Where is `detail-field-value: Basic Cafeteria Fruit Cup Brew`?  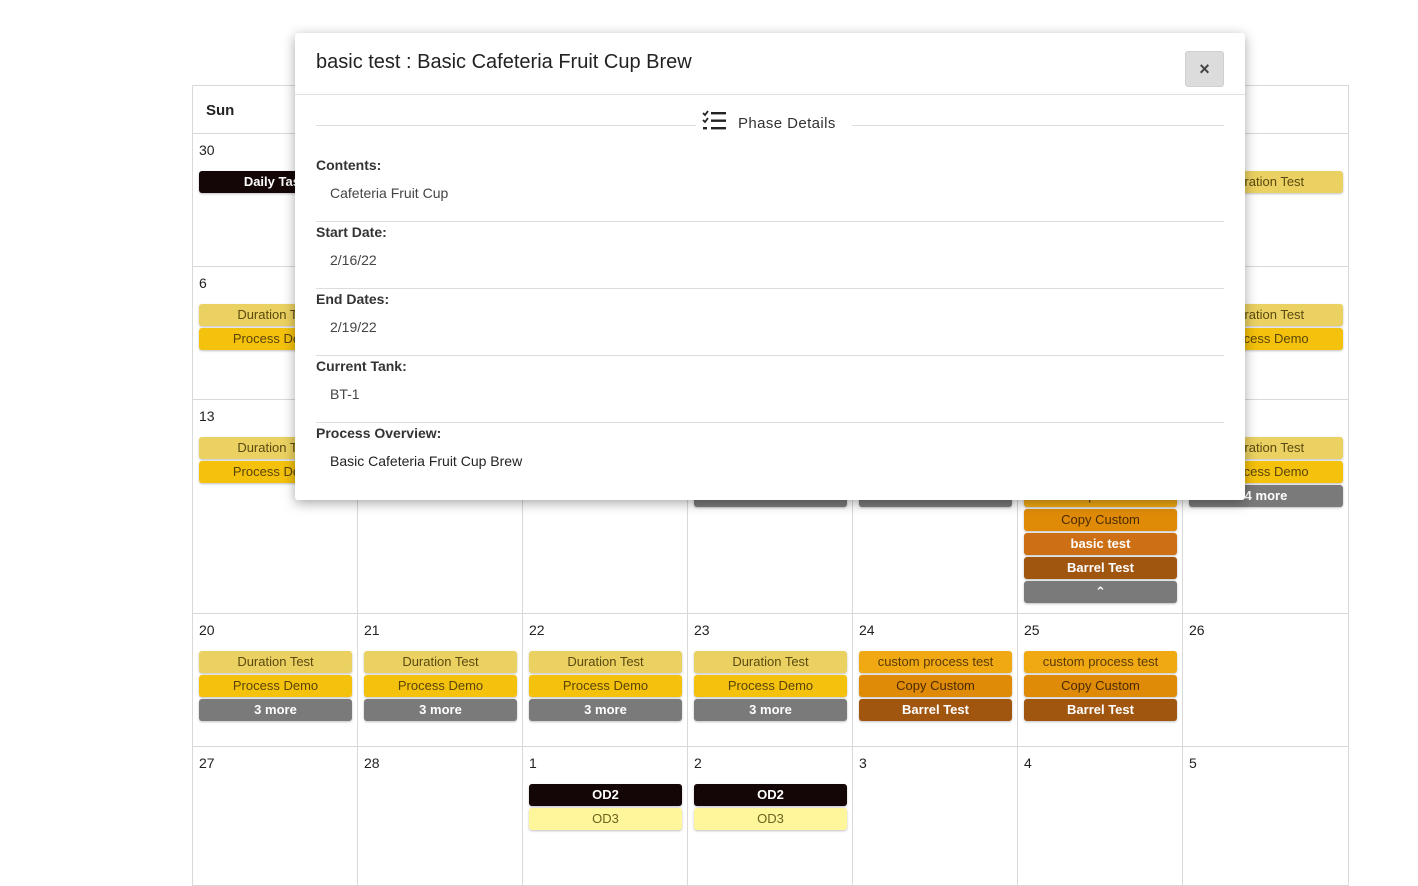
detail-field-value: Basic Cafeteria Fruit Cup Brew is located at coordinates (426, 461).